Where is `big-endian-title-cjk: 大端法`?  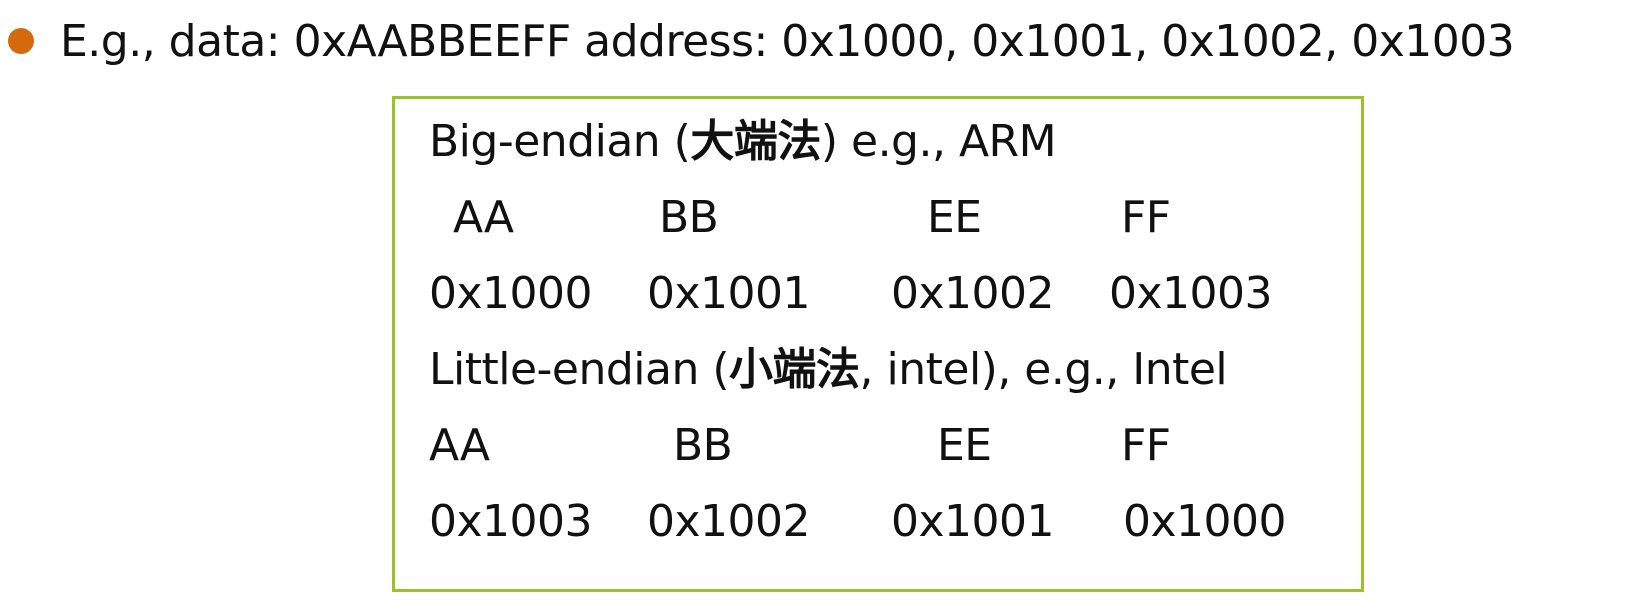 big-endian-title-cjk: 大端法 is located at coordinates (755, 141).